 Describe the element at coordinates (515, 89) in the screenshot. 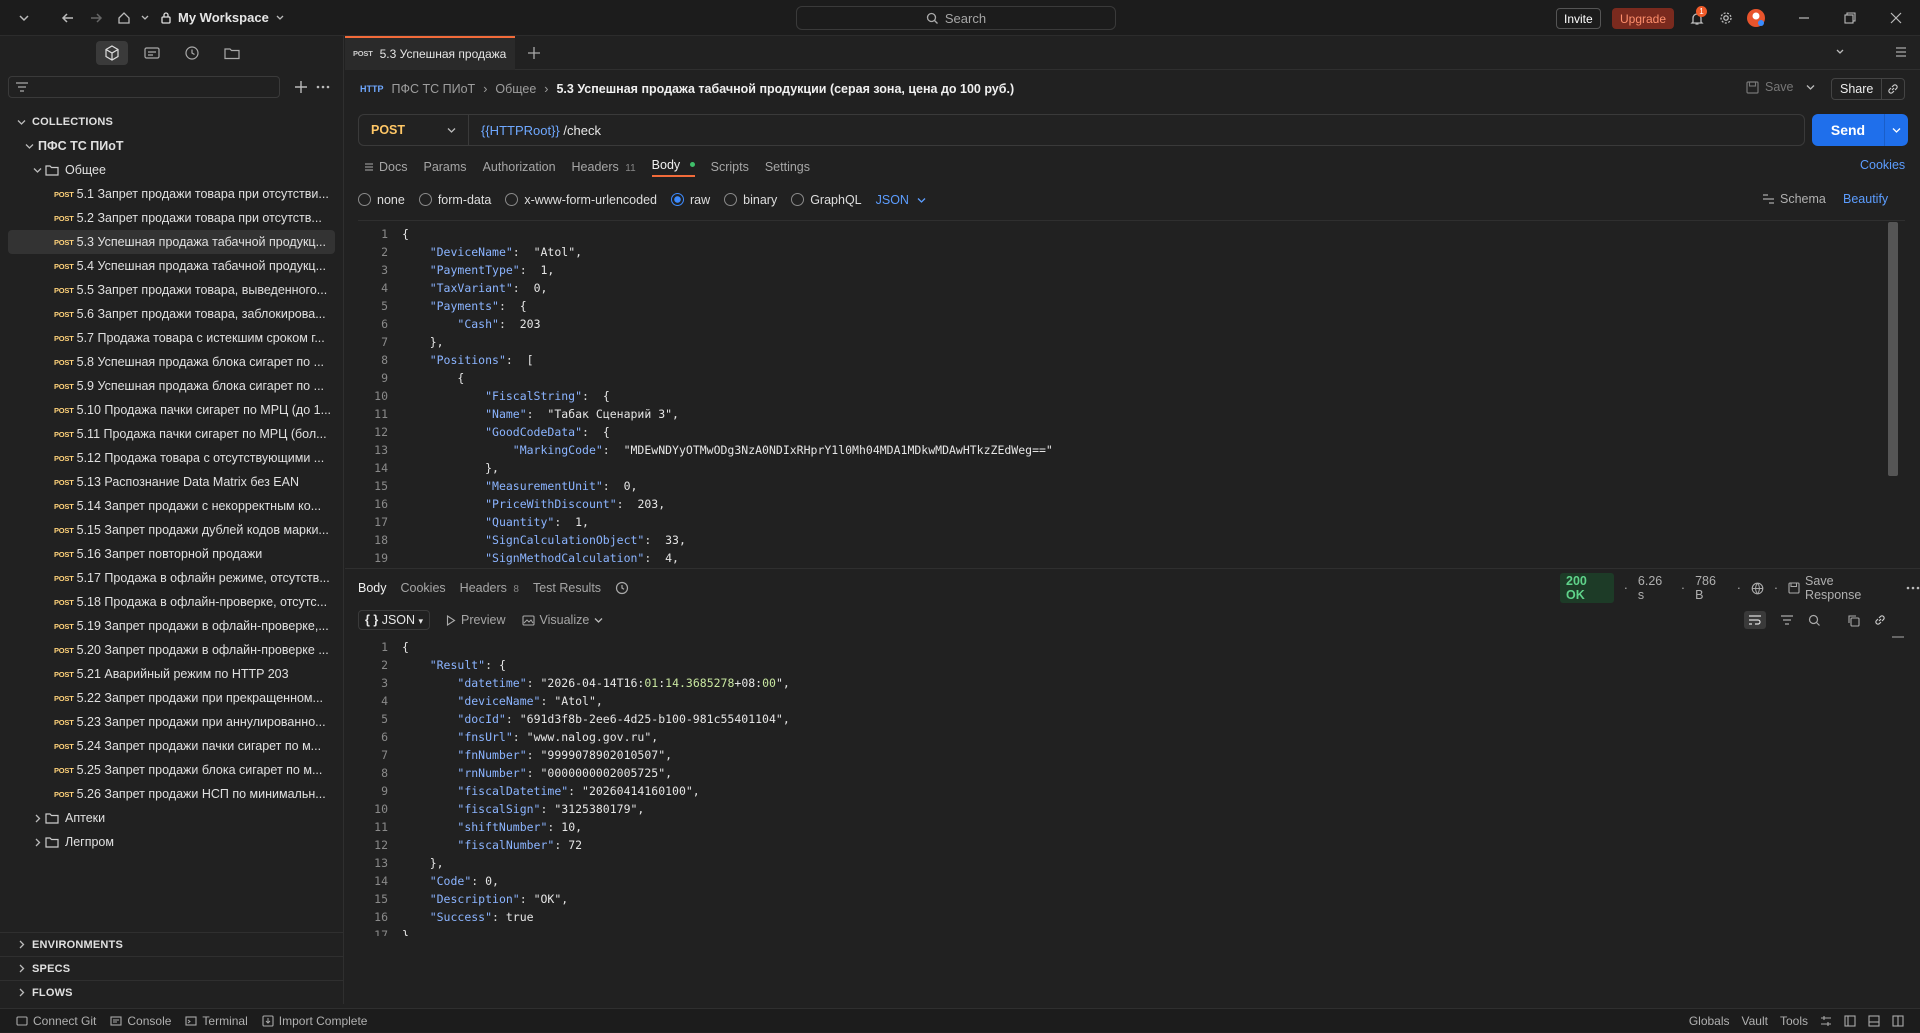

I see `breadcrumb-folder: Общее` at that location.